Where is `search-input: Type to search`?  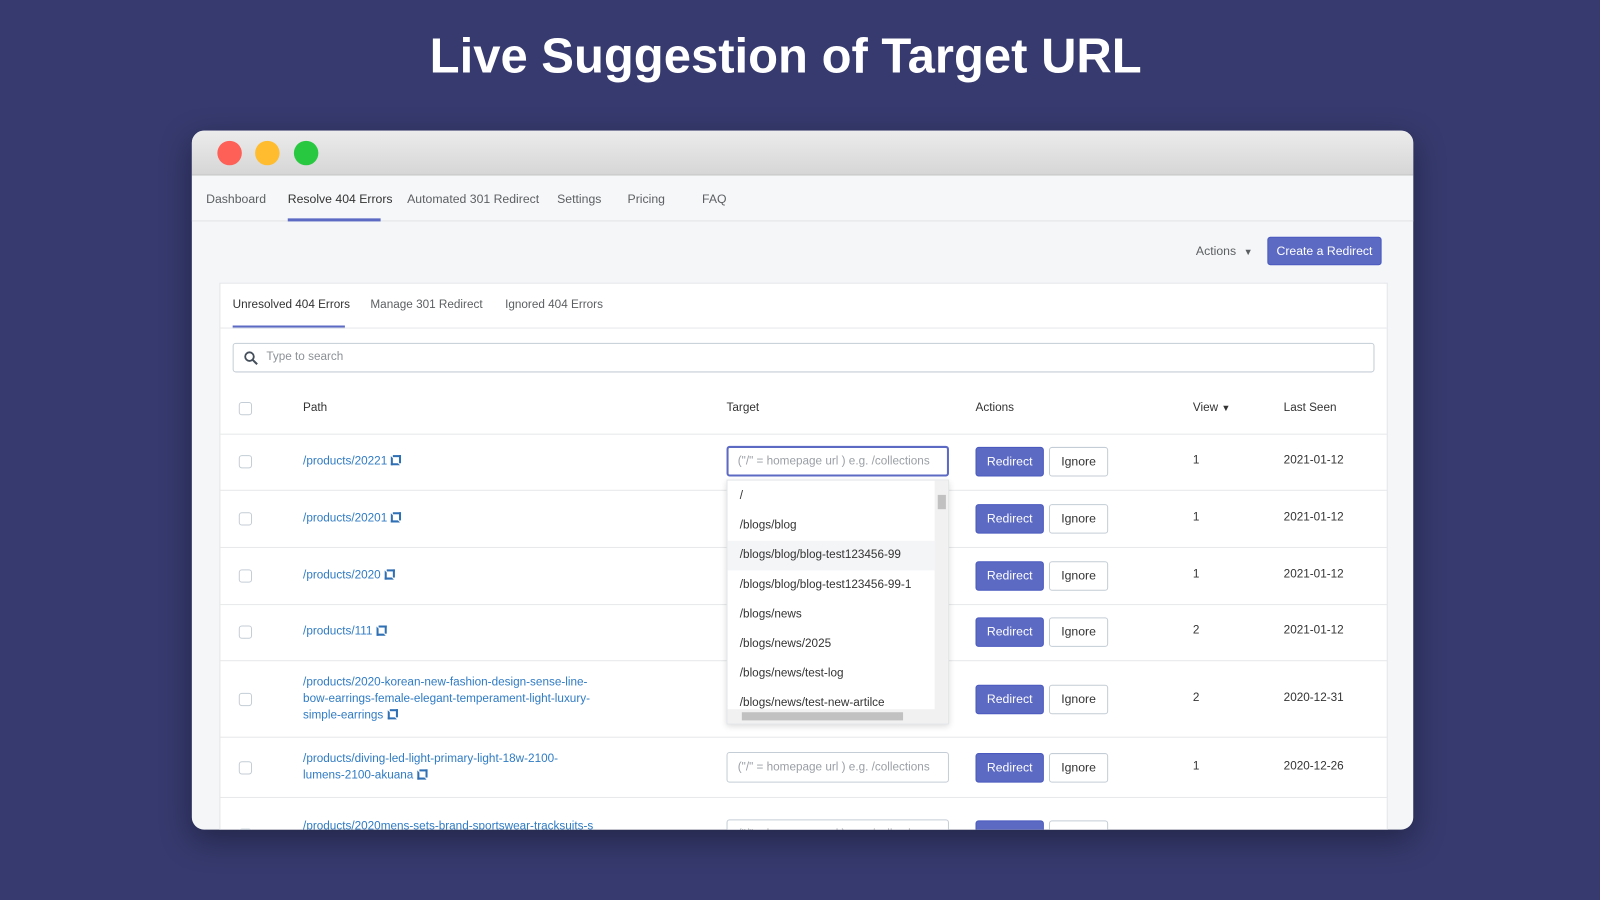
search-input: Type to search is located at coordinates (803, 357).